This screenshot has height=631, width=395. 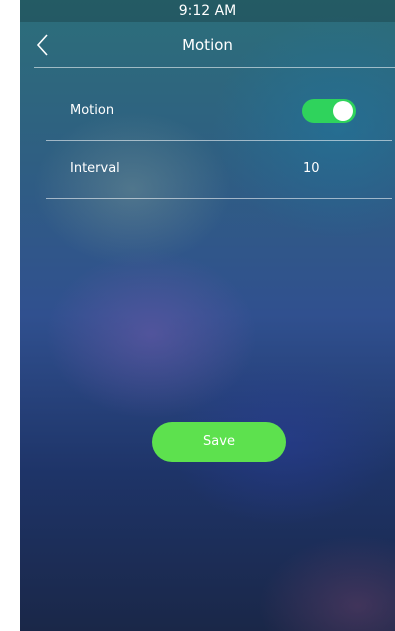 I want to click on header-bar: Motion, so click(x=207, y=45).